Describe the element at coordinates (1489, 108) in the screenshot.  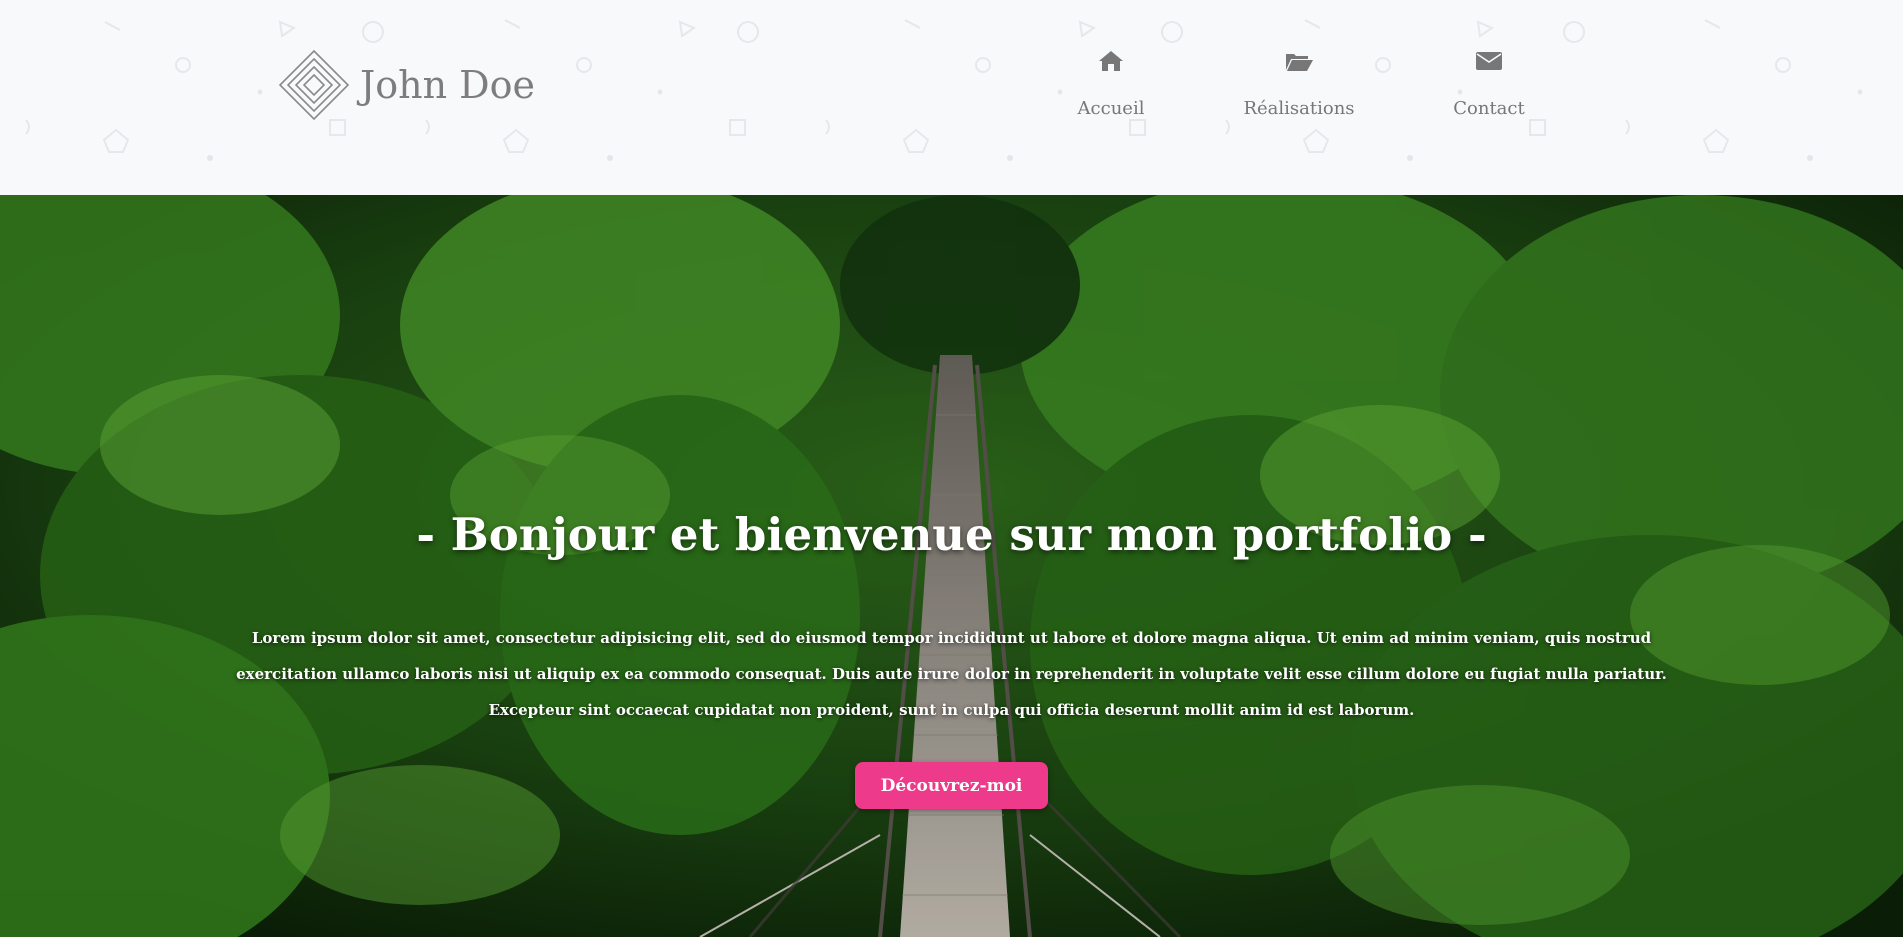
I see `nav-label-contact: Contact` at that location.